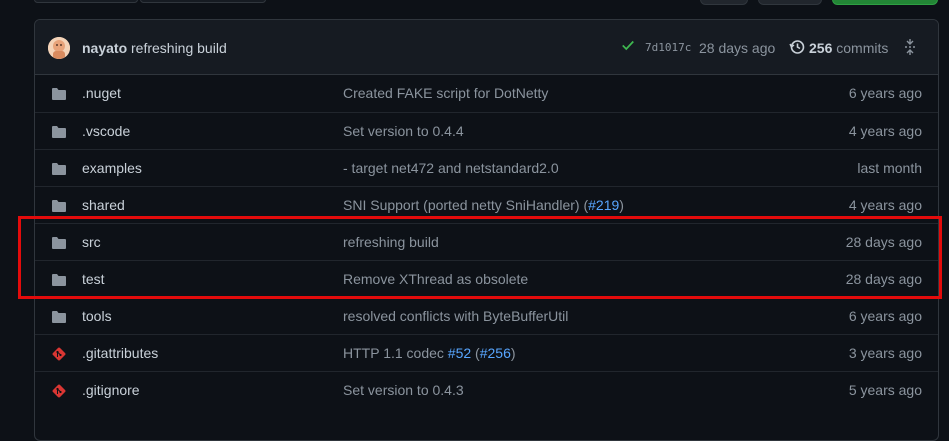 Image resolution: width=949 pixels, height=441 pixels. Describe the element at coordinates (885, 390) in the screenshot. I see `commit-age: 5 years ago` at that location.